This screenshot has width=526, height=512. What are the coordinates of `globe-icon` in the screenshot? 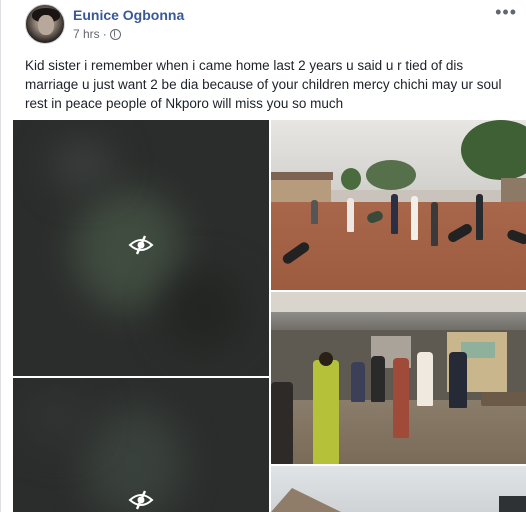 It's located at (115, 34).